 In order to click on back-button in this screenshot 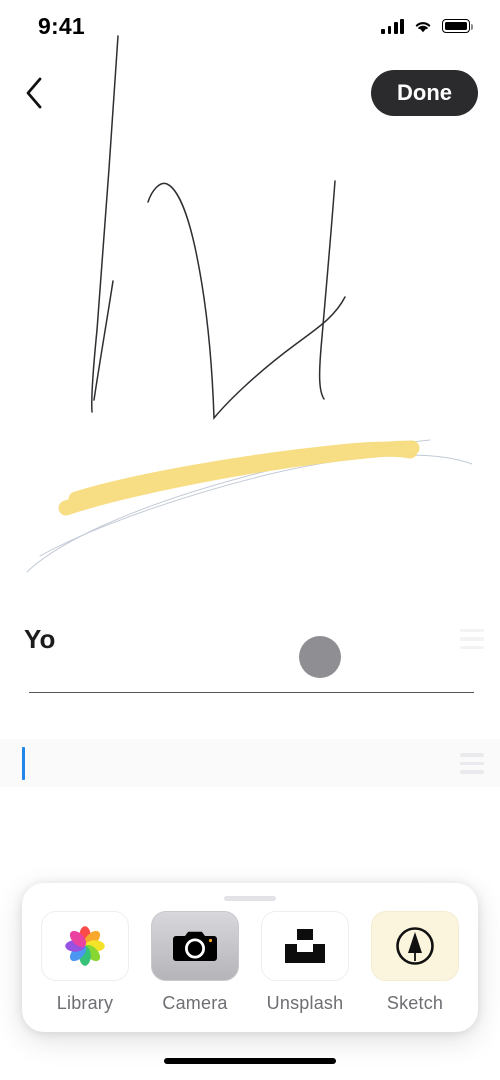, I will do `click(44, 93)`.